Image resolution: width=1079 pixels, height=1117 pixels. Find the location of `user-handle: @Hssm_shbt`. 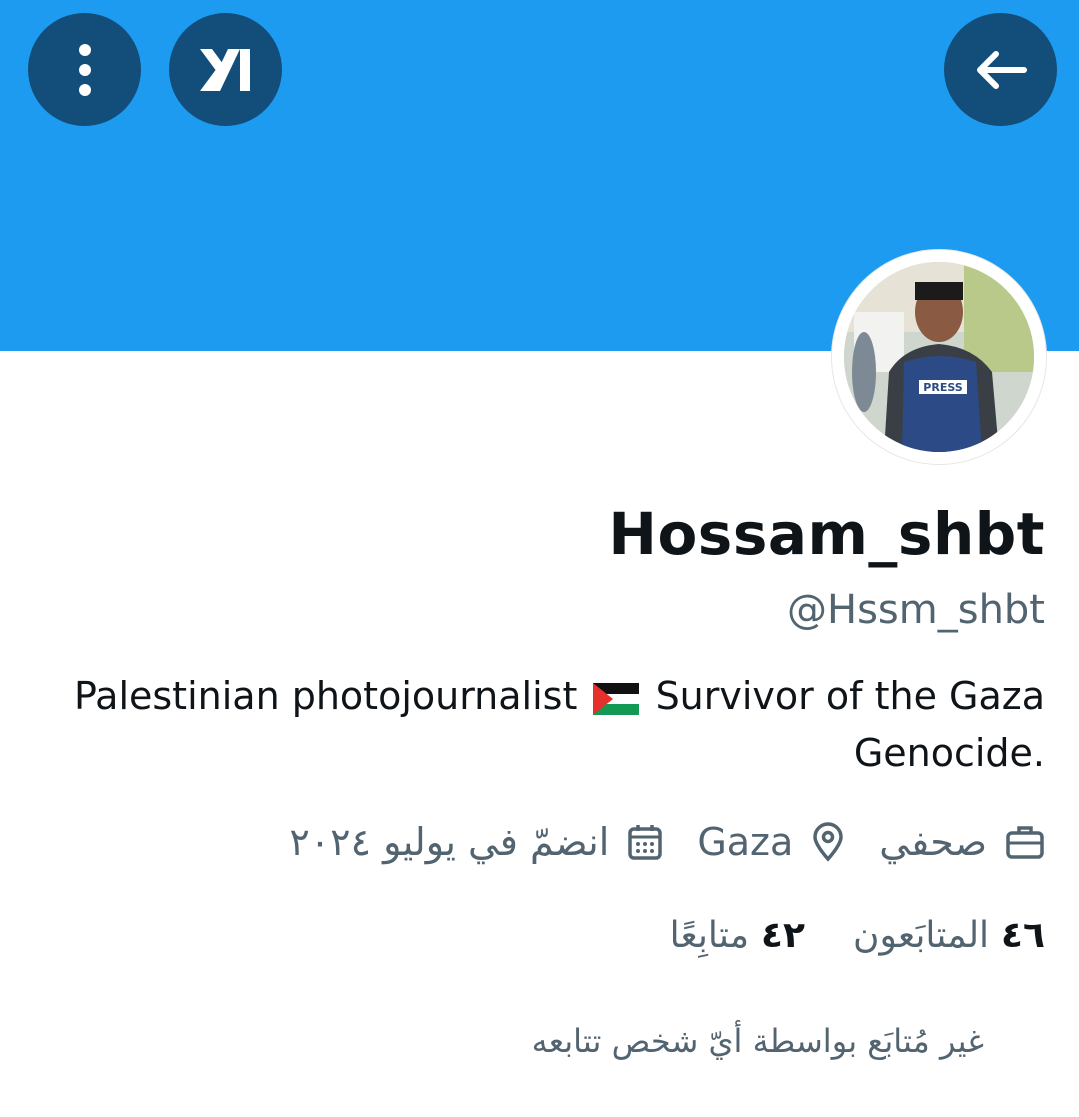

user-handle: @Hssm_shbt is located at coordinates (916, 610).